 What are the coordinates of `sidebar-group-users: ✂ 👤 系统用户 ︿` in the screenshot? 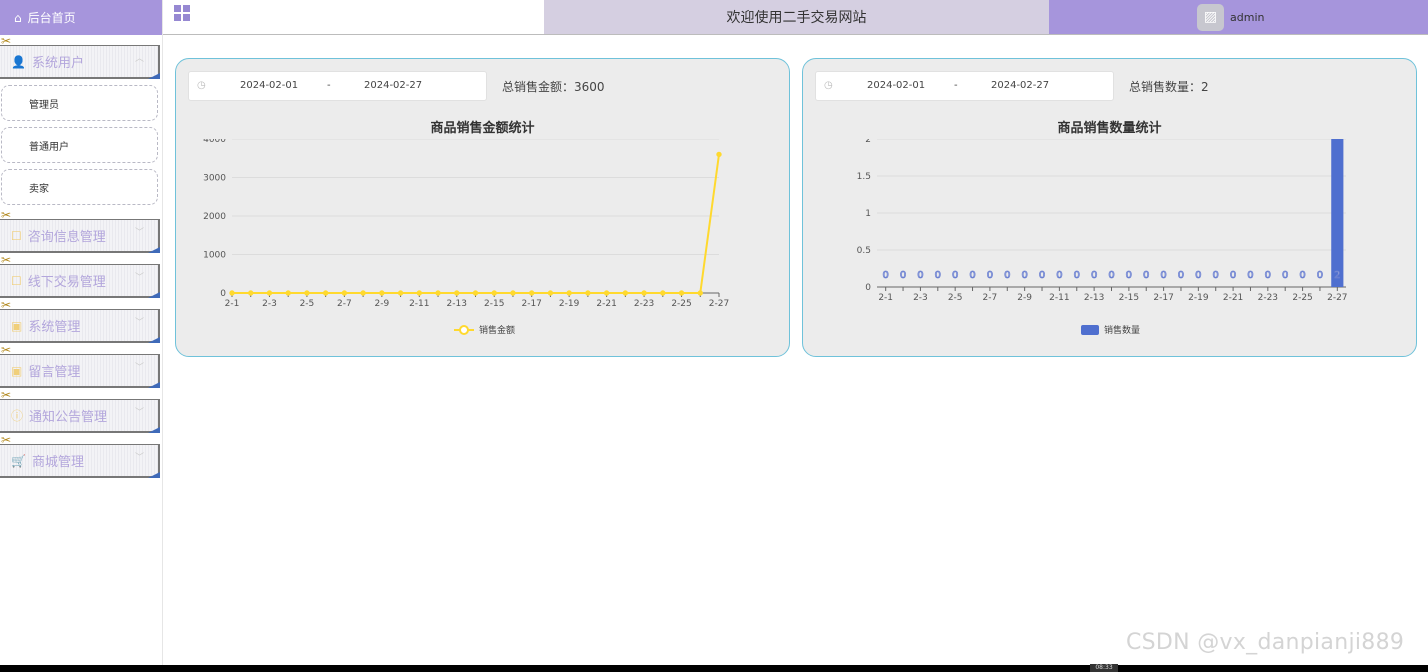 It's located at (80, 56).